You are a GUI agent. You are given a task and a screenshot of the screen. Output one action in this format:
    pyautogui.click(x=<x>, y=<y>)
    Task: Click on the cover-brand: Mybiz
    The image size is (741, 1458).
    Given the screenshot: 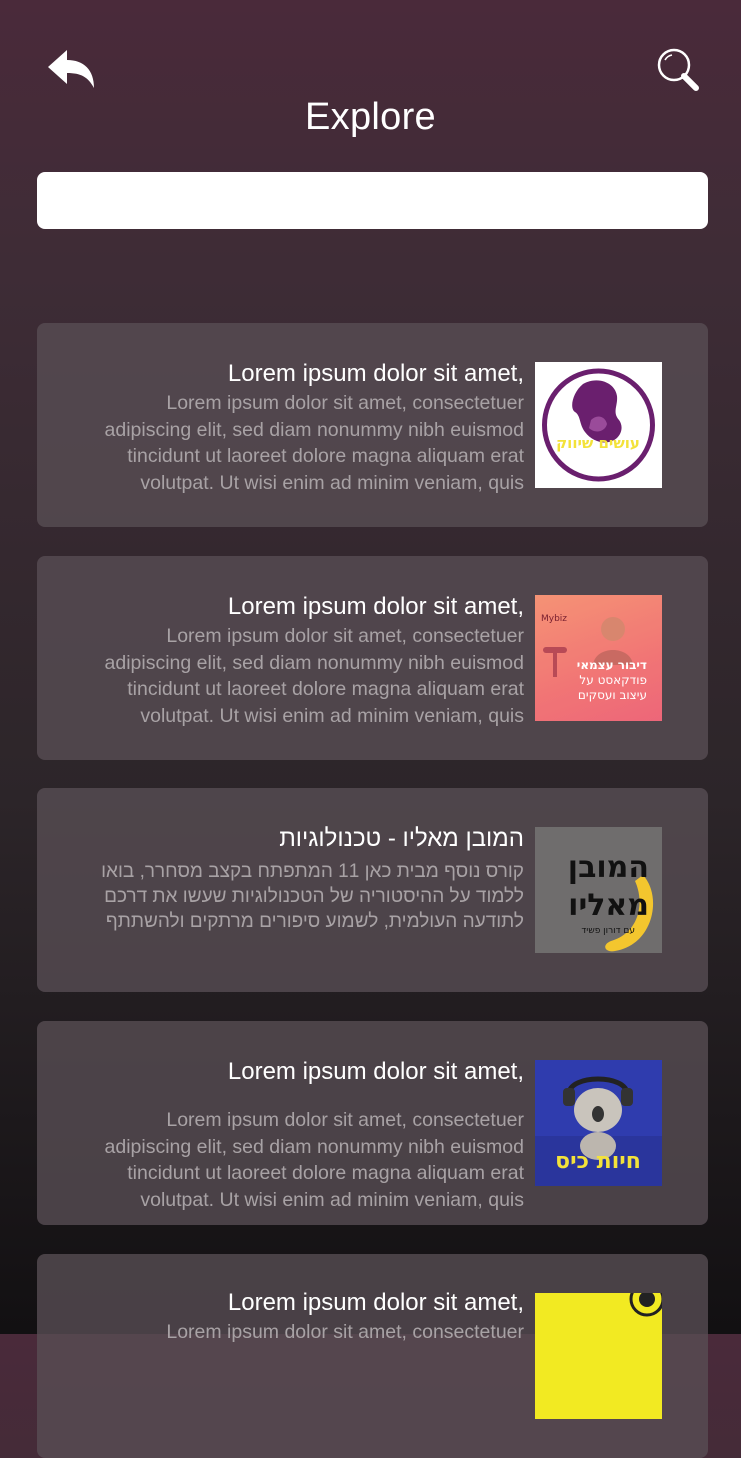 What is the action you would take?
    pyautogui.click(x=554, y=619)
    